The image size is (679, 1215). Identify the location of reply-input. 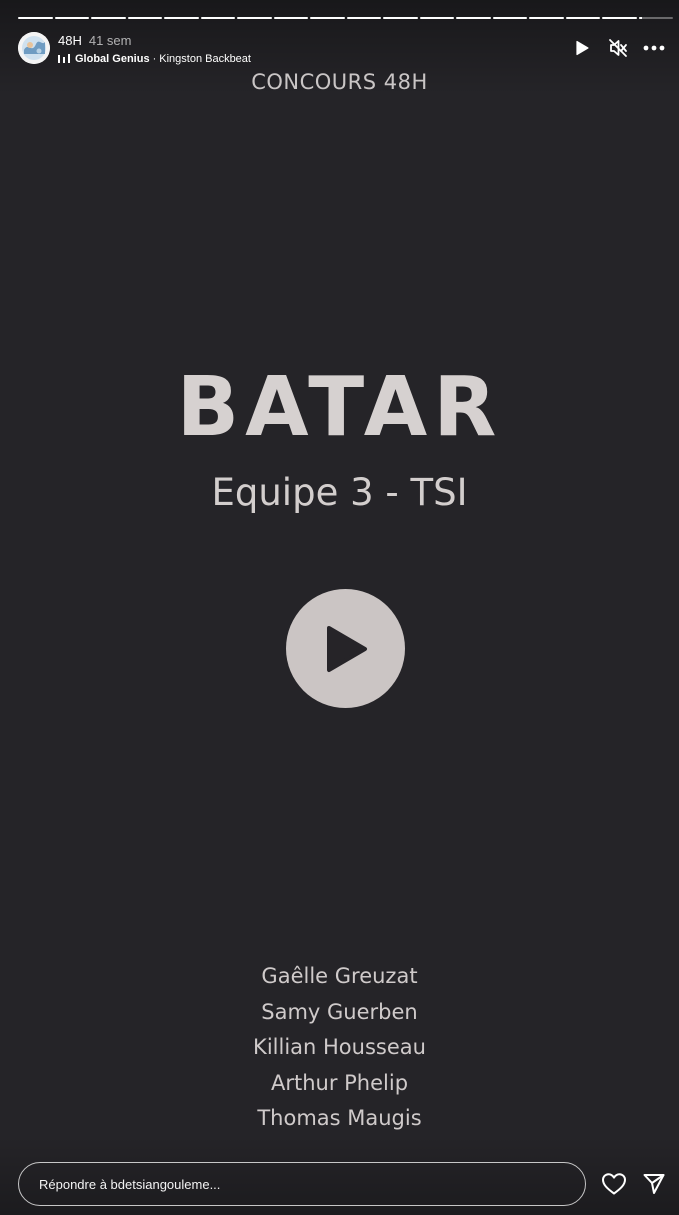
(302, 1184).